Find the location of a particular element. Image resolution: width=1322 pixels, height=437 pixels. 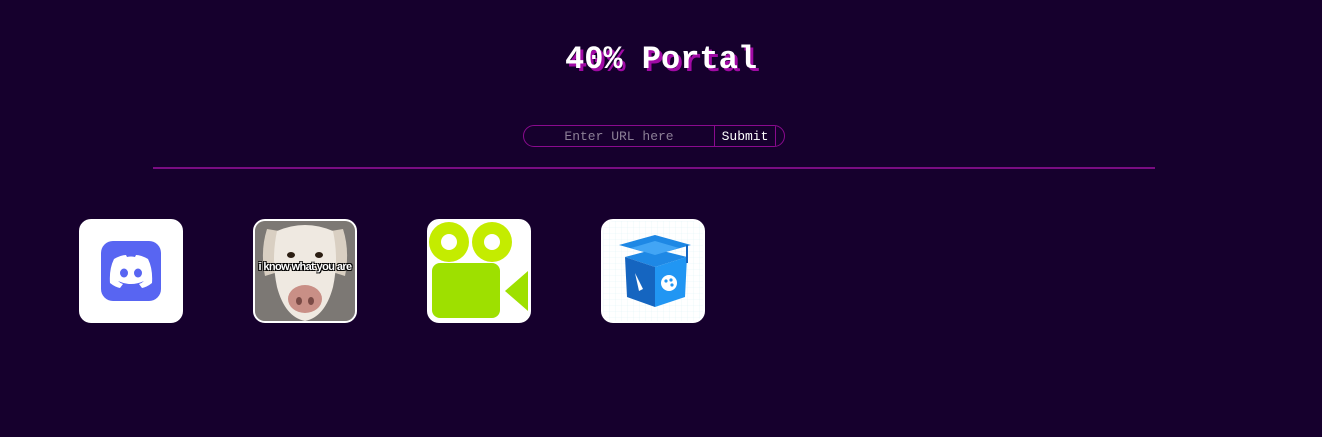

discord-icon is located at coordinates (131, 271).